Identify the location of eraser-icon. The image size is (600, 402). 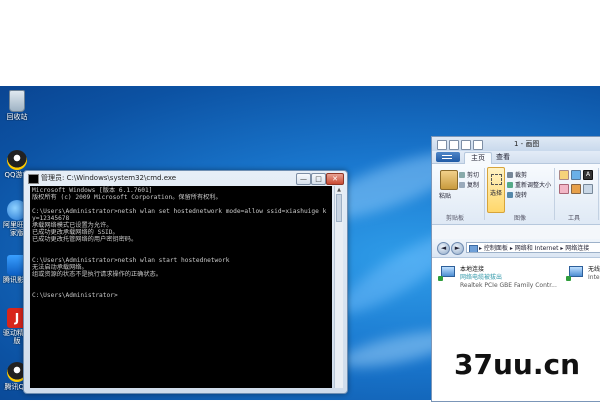
(564, 189).